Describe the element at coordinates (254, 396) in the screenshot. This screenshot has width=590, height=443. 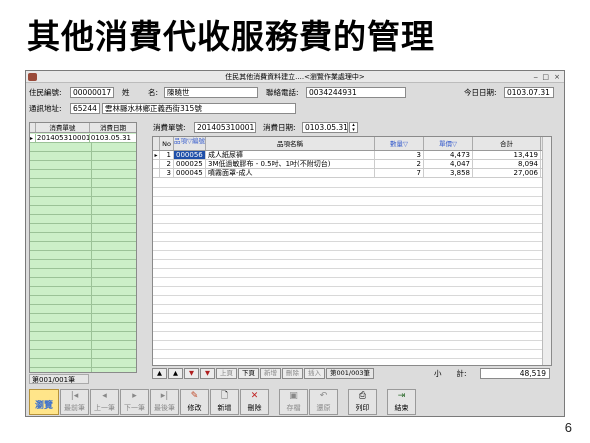
I see `delete-icon: ✕` at that location.